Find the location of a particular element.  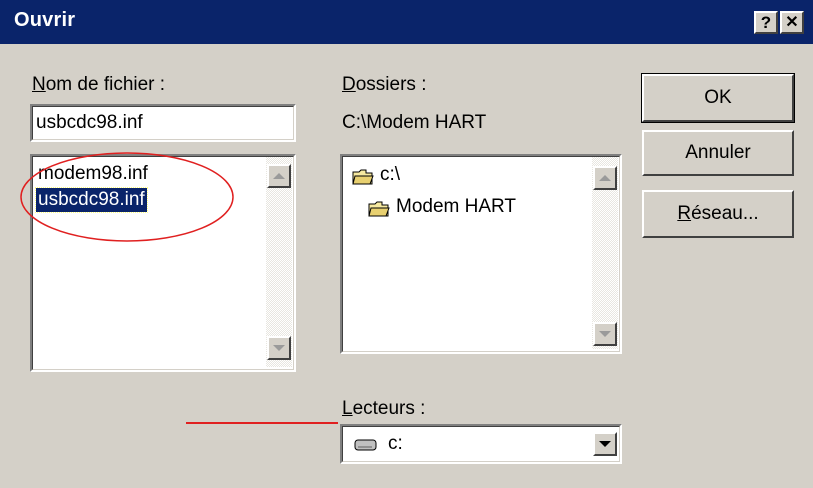

drive-value: c: is located at coordinates (395, 443).